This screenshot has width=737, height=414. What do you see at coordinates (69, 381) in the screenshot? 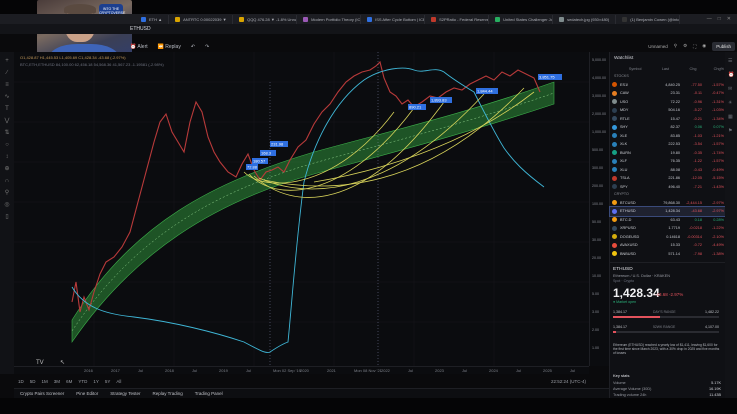
I see `timeframe-button: 6M` at bounding box center [69, 381].